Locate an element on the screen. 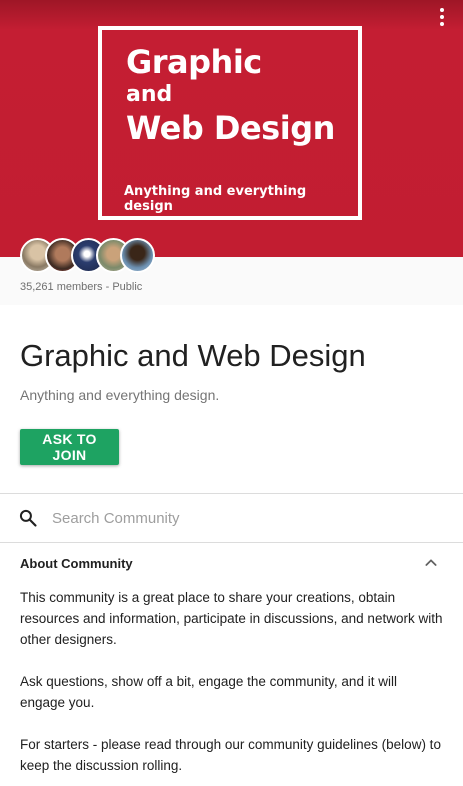  logo-line-1: Graphic is located at coordinates (194, 62).